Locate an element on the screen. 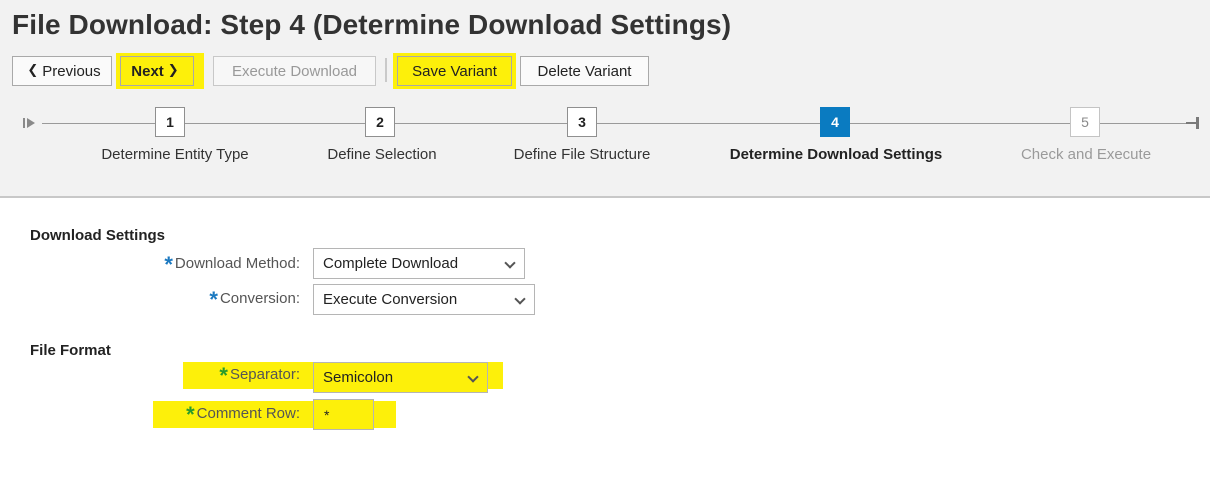 The height and width of the screenshot is (491, 1210). roadmap-step-4-label: Determine Download Settings is located at coordinates (836, 154).